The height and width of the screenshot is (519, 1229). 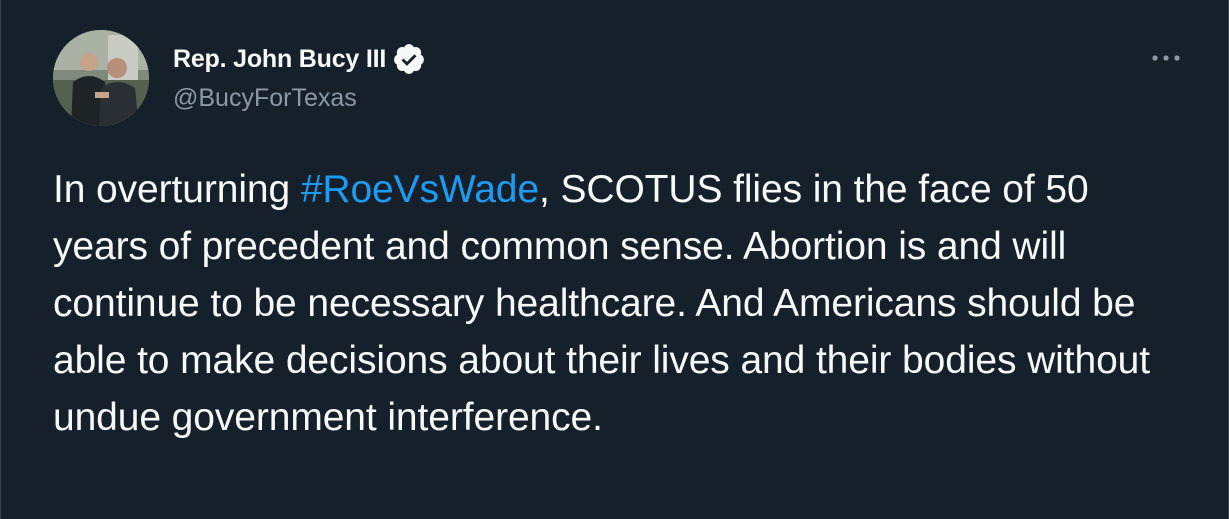 I want to click on verified-badge-icon, so click(x=409, y=59).